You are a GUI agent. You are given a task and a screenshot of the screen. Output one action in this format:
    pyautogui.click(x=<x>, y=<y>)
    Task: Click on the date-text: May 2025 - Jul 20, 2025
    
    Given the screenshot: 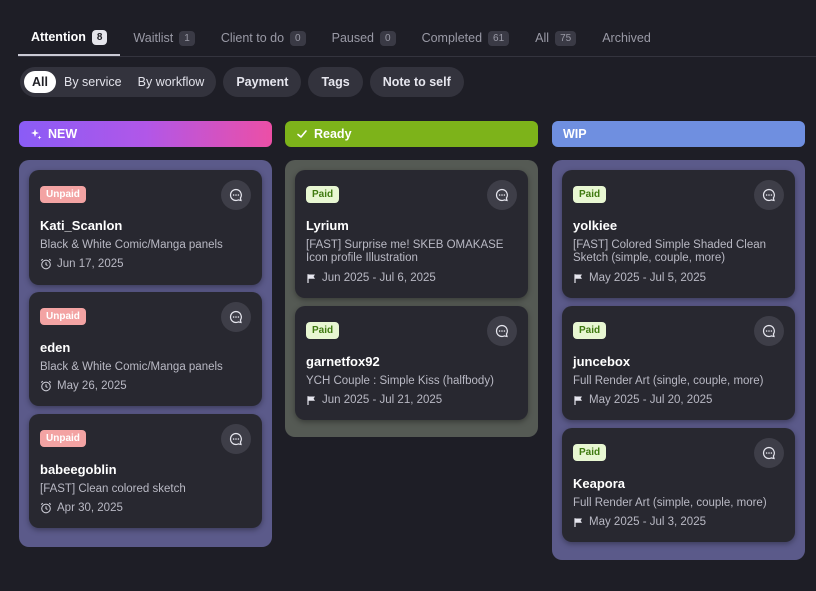 What is the action you would take?
    pyautogui.click(x=651, y=400)
    